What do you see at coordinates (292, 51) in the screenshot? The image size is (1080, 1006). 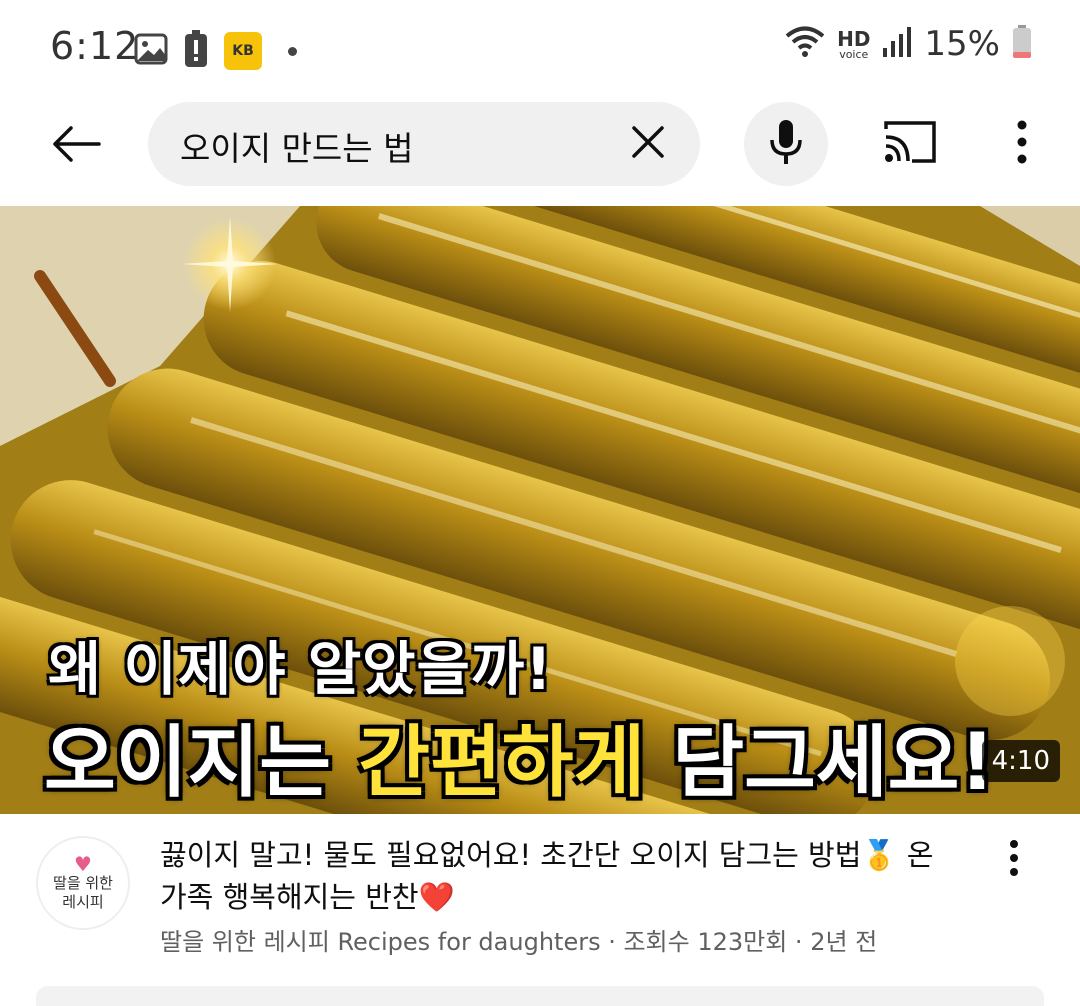 I see `more-notifications-dot` at bounding box center [292, 51].